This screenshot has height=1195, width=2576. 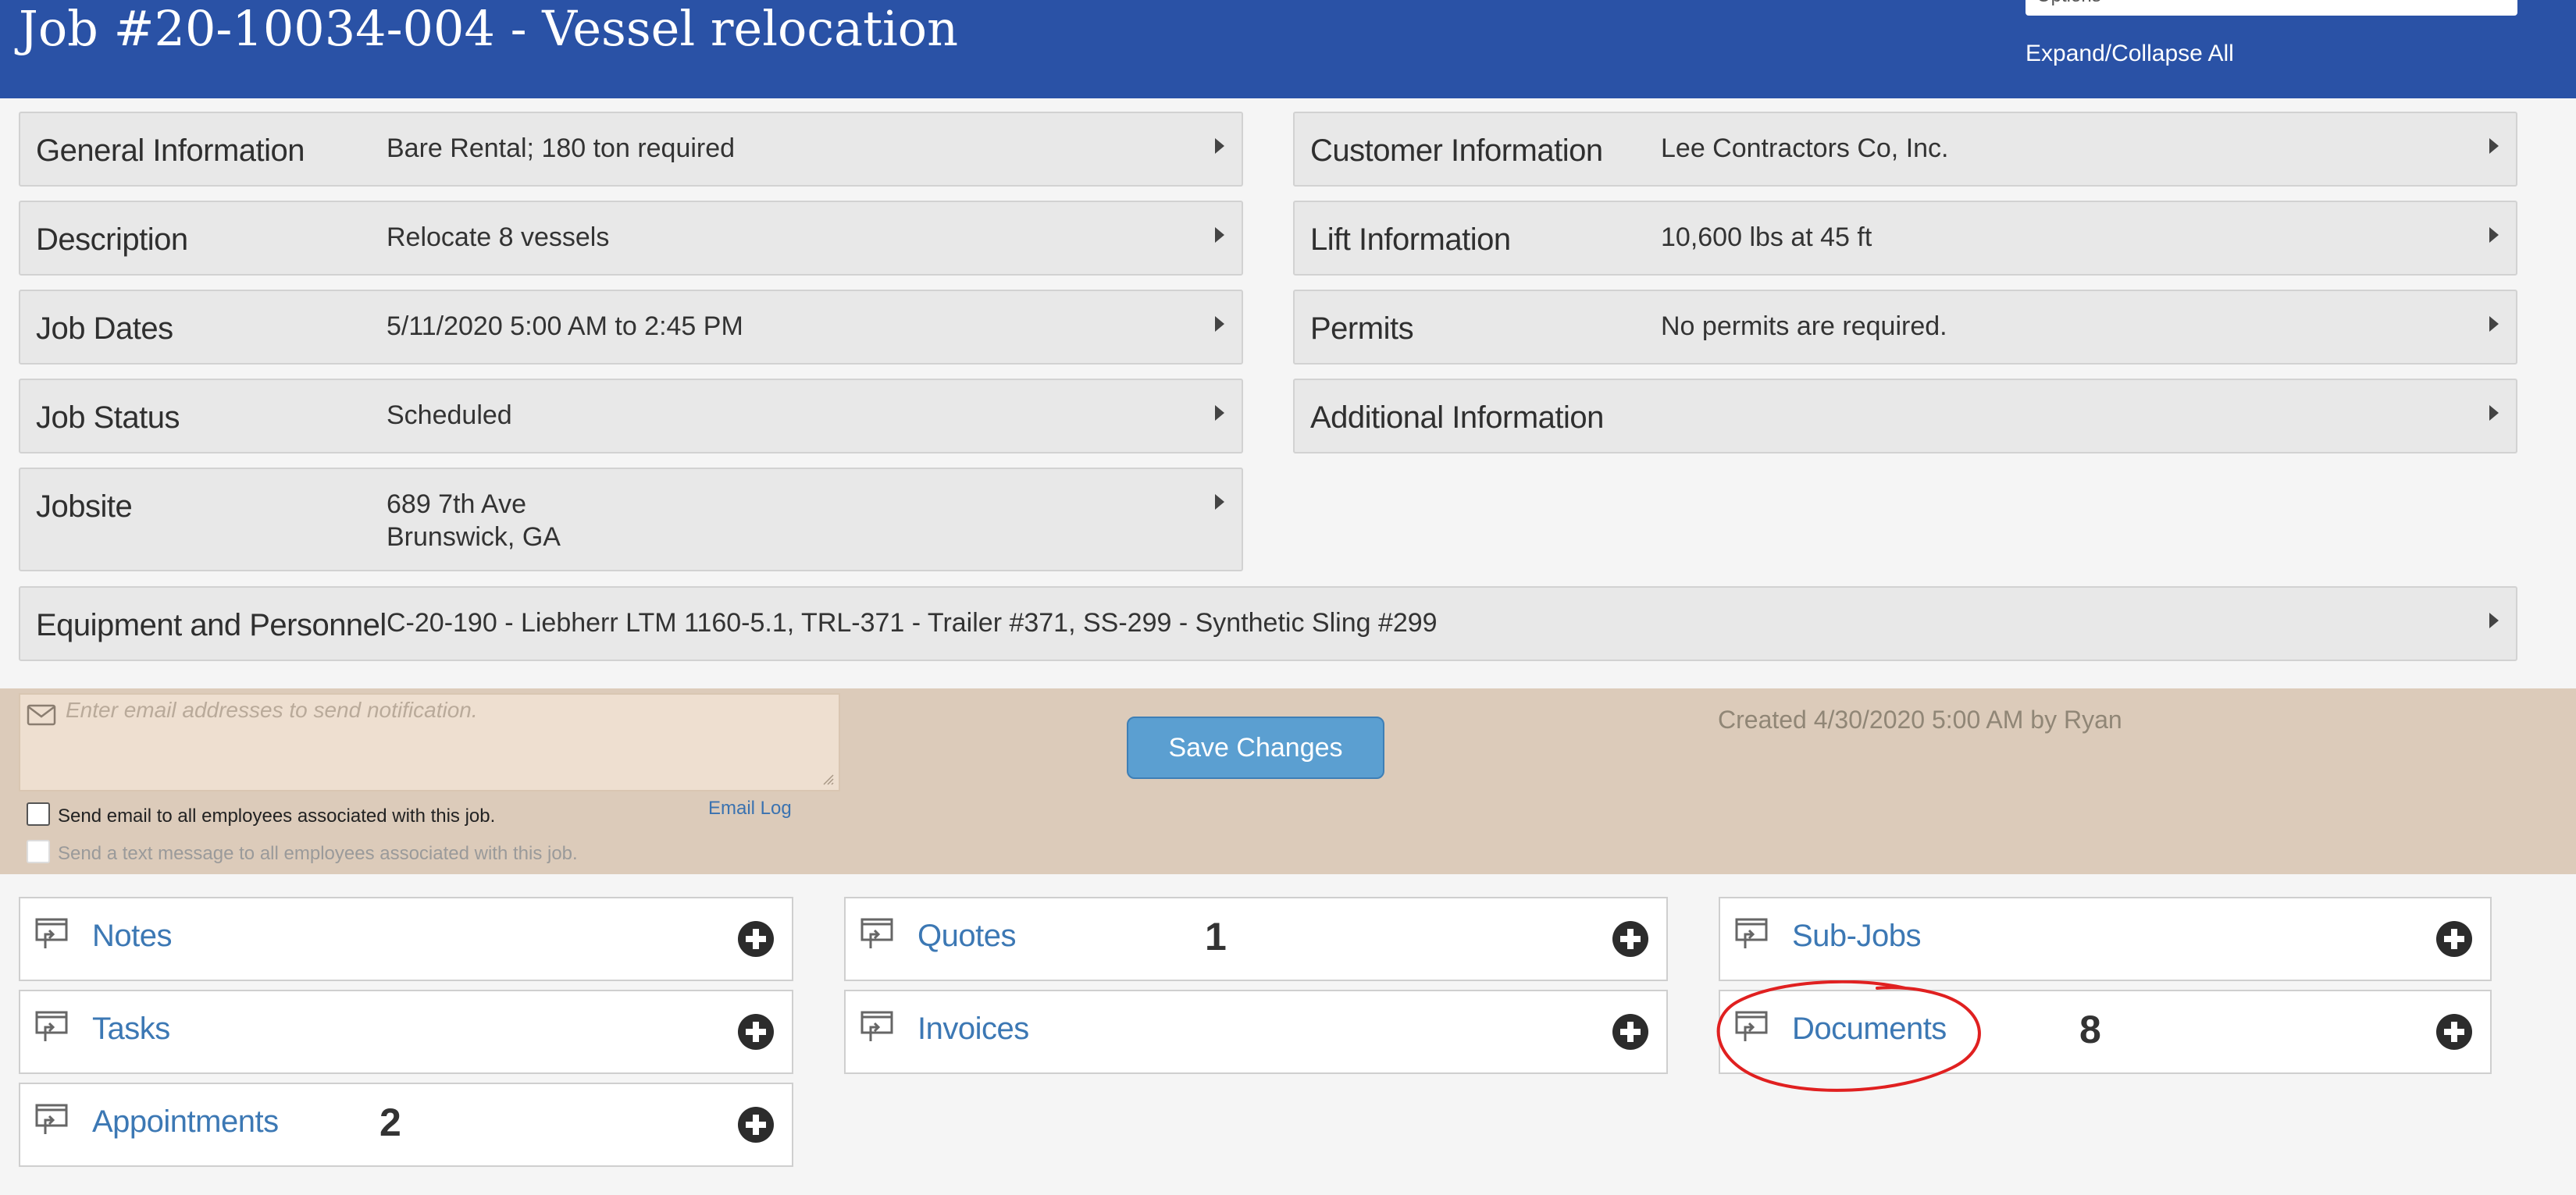 What do you see at coordinates (562, 148) in the screenshot?
I see `panel-value: Bare Rental; 180 ton required` at bounding box center [562, 148].